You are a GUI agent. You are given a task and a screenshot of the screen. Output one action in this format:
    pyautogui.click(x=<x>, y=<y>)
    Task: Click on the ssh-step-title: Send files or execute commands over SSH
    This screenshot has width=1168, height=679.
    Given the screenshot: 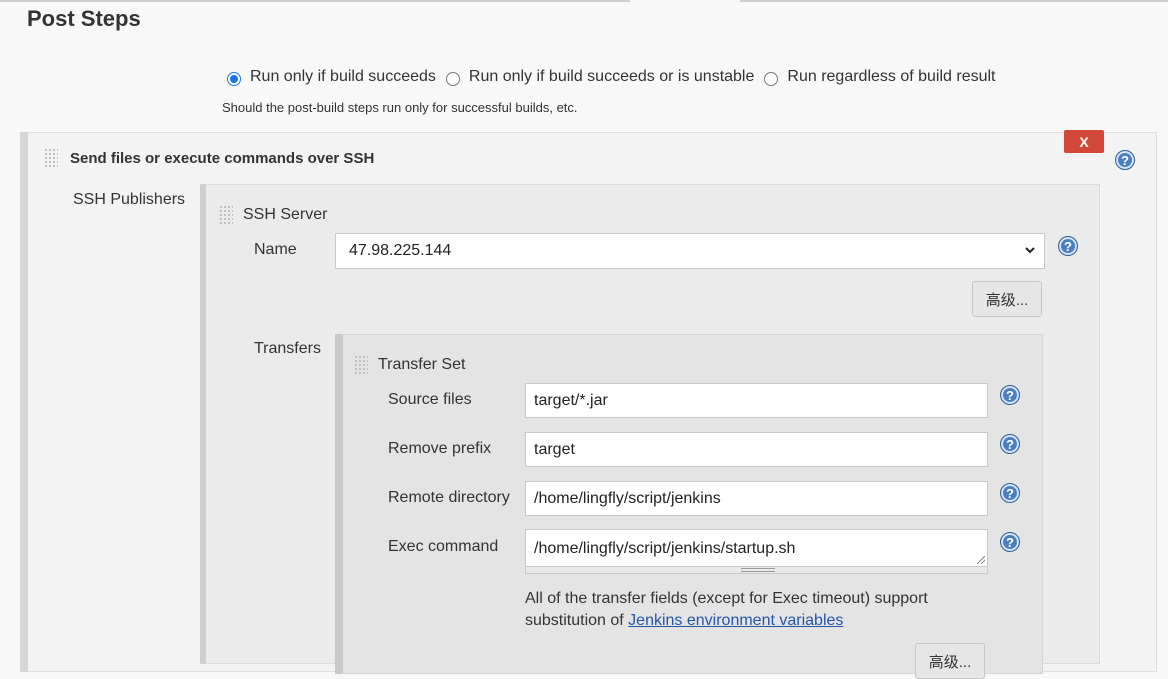 What is the action you would take?
    pyautogui.click(x=222, y=158)
    